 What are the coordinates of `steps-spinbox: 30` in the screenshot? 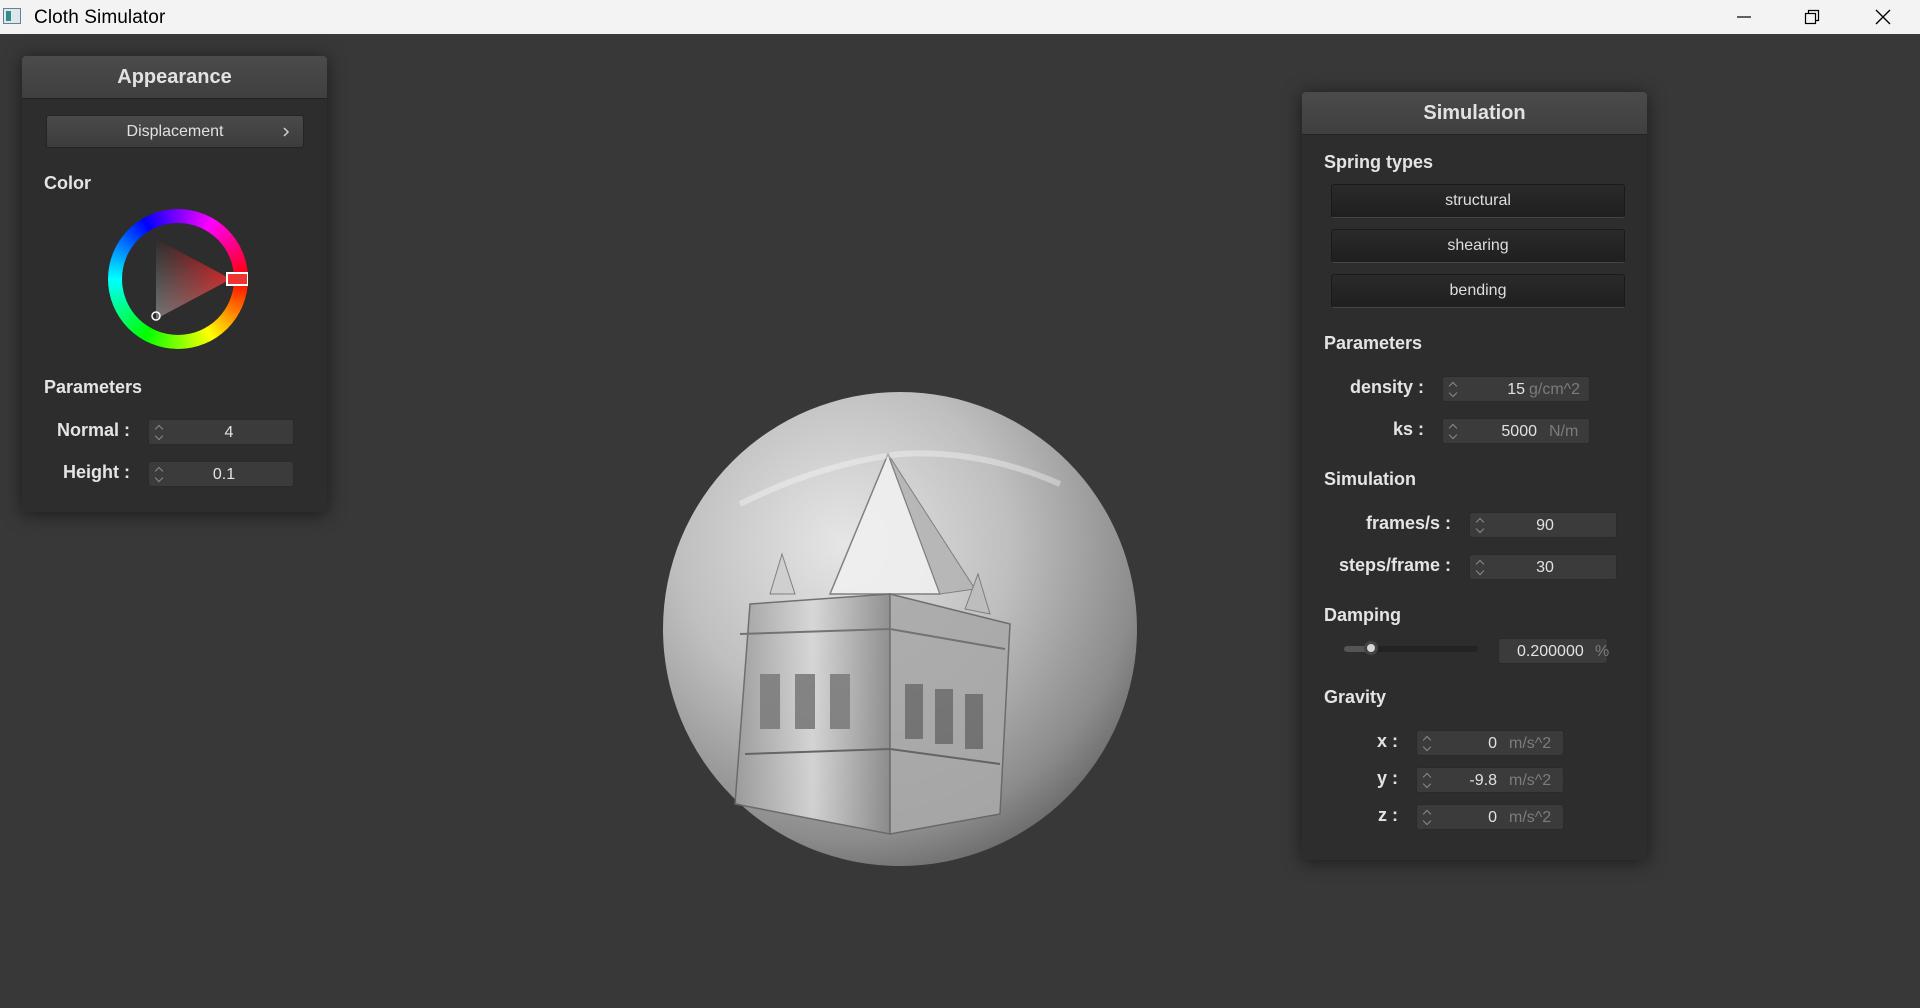 It's located at (1543, 567).